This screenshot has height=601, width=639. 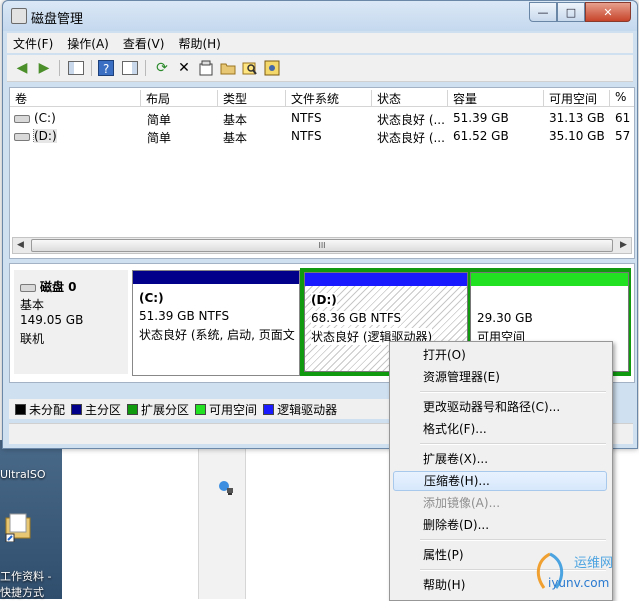 What do you see at coordinates (25, 576) in the screenshot?
I see `desktop-icon-folder-label-1: 工作资料 -` at bounding box center [25, 576].